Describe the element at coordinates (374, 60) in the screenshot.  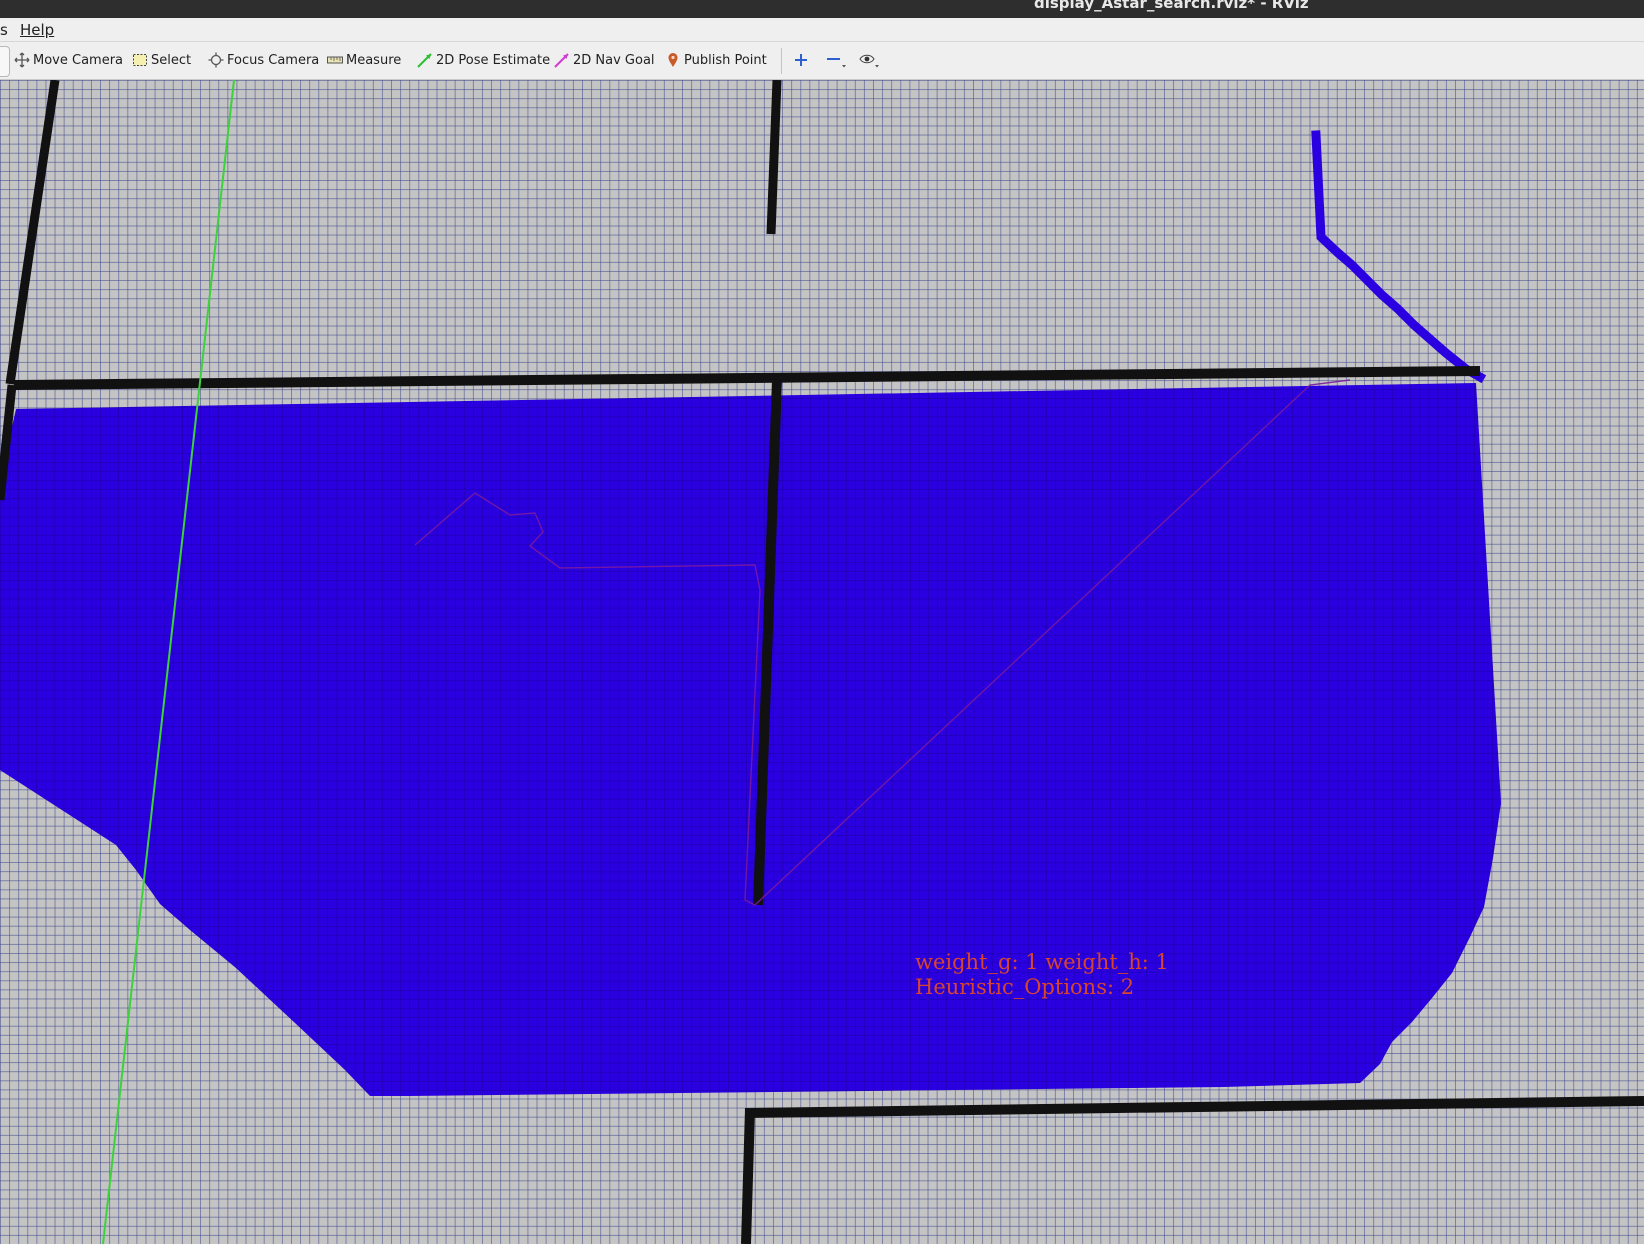
I see `measure-label: Measure` at that location.